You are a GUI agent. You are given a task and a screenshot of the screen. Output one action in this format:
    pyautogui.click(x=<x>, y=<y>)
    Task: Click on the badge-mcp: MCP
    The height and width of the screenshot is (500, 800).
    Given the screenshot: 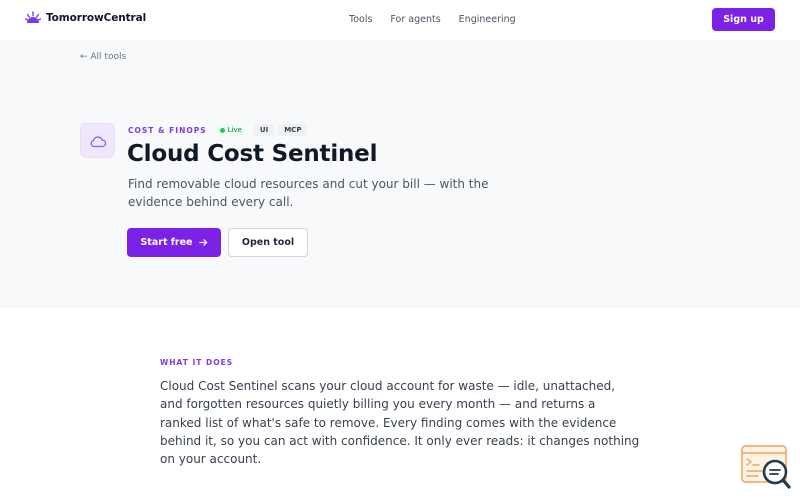 What is the action you would take?
    pyautogui.click(x=293, y=130)
    